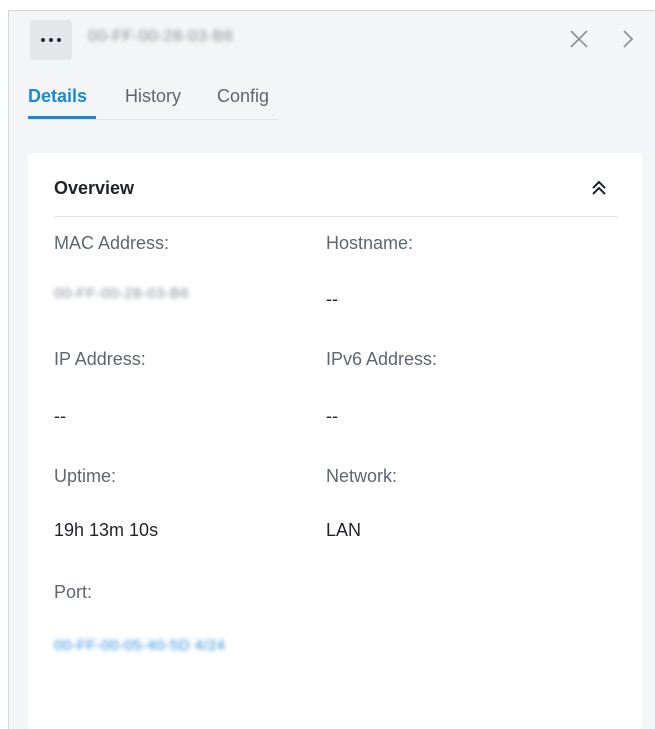 The width and height of the screenshot is (655, 729). What do you see at coordinates (122, 293) in the screenshot?
I see `mac-address-value: 00-FF-00-28-03-B6` at bounding box center [122, 293].